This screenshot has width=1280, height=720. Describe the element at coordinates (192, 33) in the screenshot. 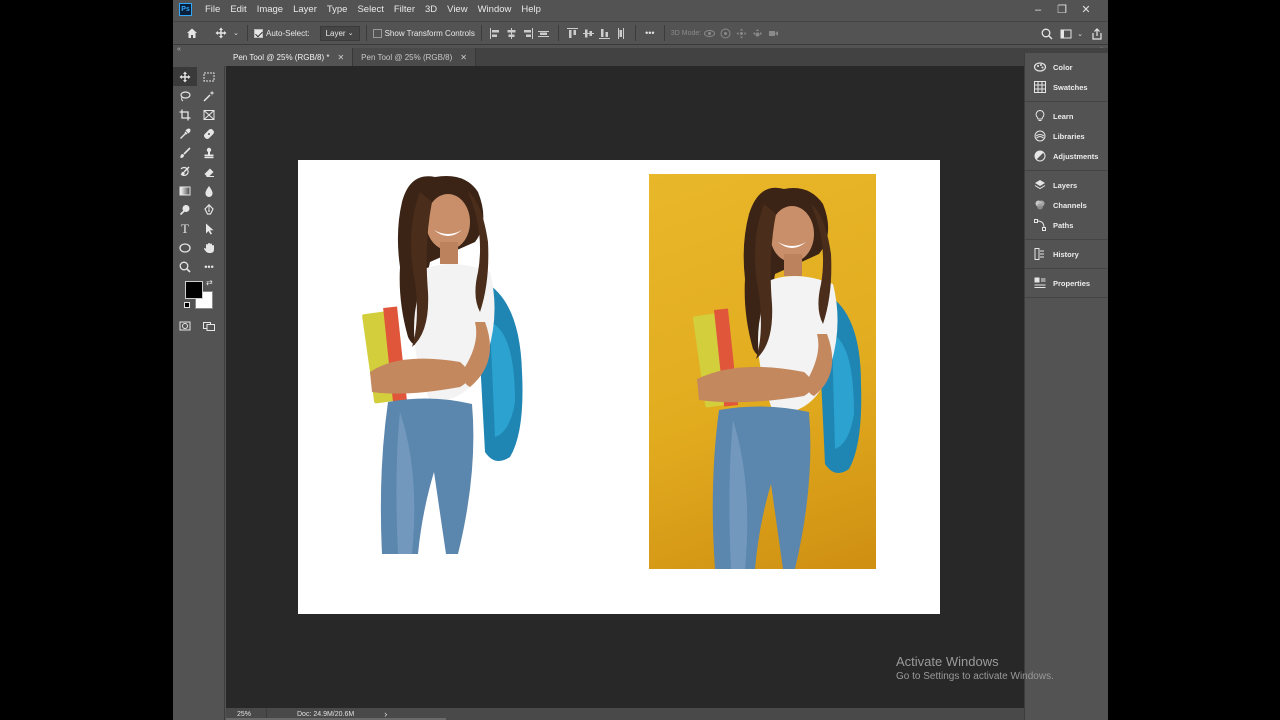

I see `home-icon` at that location.